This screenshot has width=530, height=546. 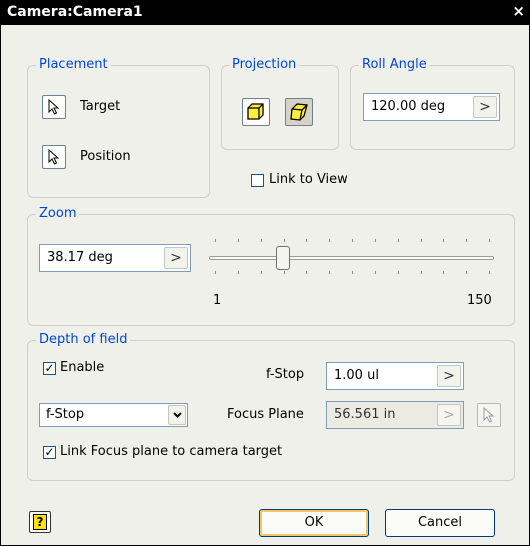 I want to click on orthographic-cube-icon, so click(x=255, y=111).